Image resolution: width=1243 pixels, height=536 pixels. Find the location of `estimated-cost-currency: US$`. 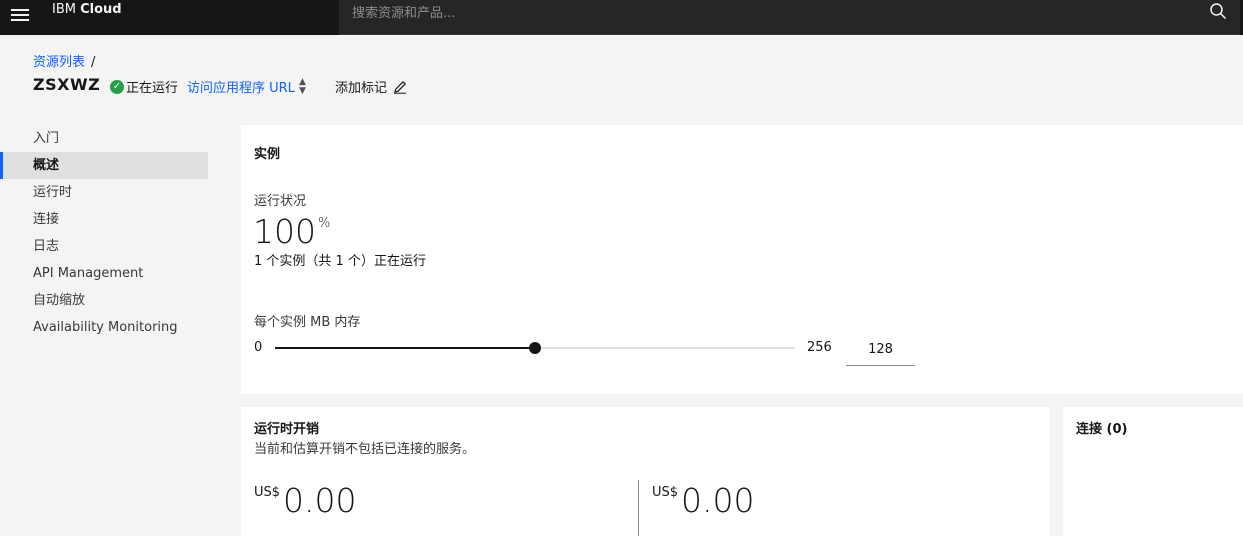

estimated-cost-currency: US$ is located at coordinates (665, 492).